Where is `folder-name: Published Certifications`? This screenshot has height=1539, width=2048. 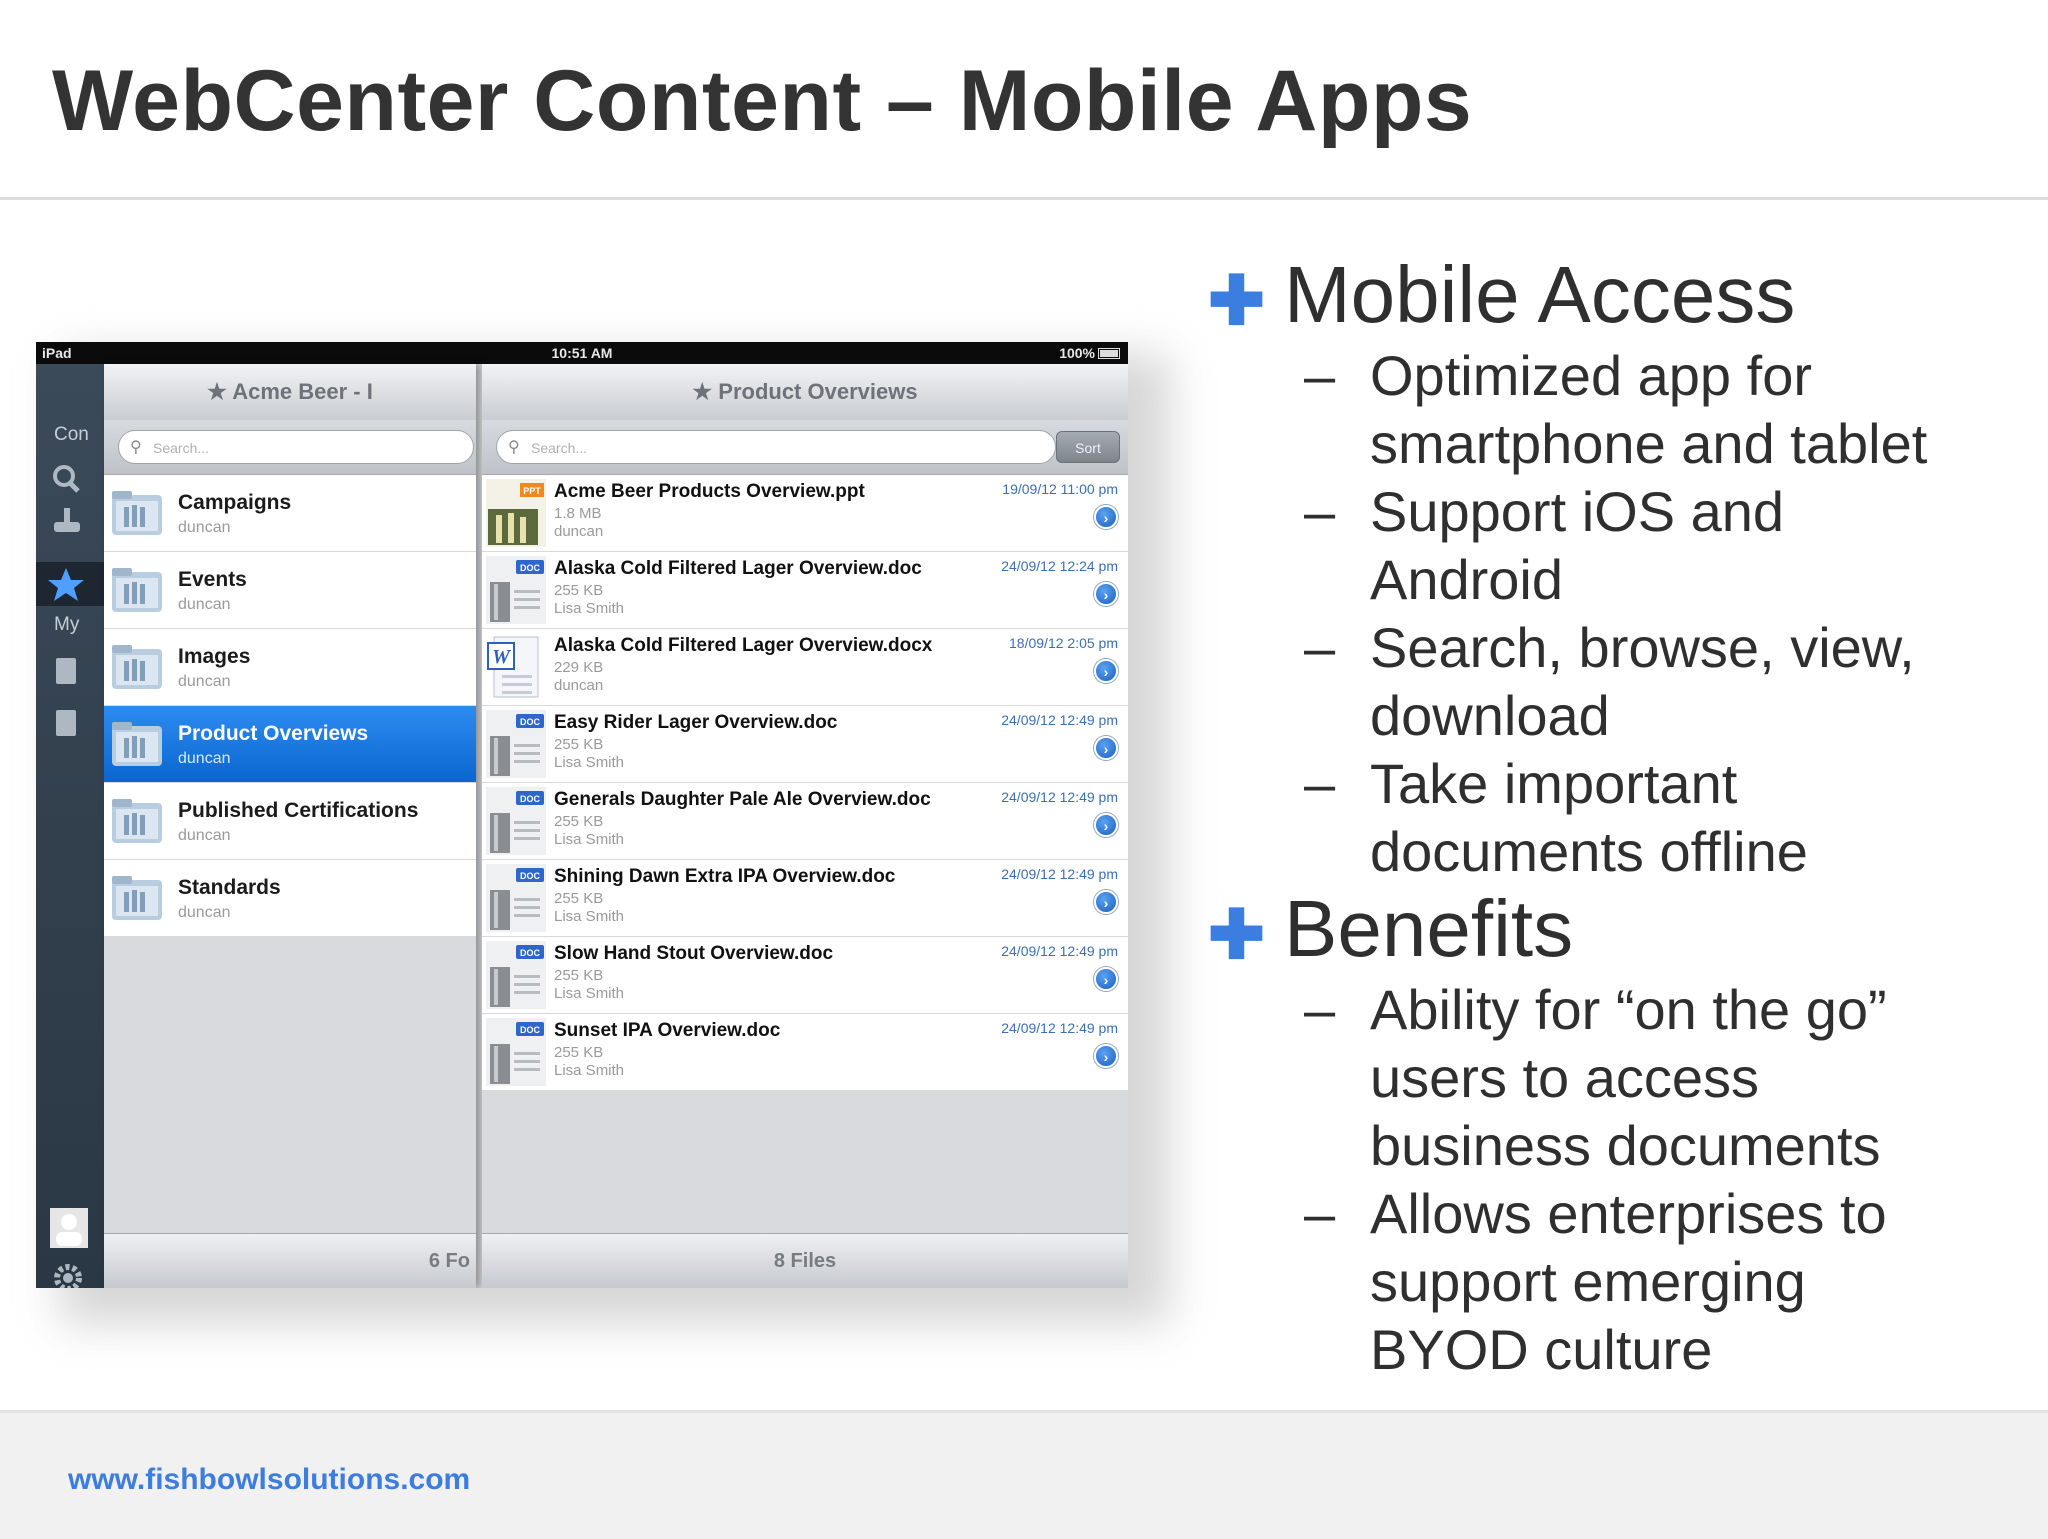
folder-name: Published Certifications is located at coordinates (298, 810).